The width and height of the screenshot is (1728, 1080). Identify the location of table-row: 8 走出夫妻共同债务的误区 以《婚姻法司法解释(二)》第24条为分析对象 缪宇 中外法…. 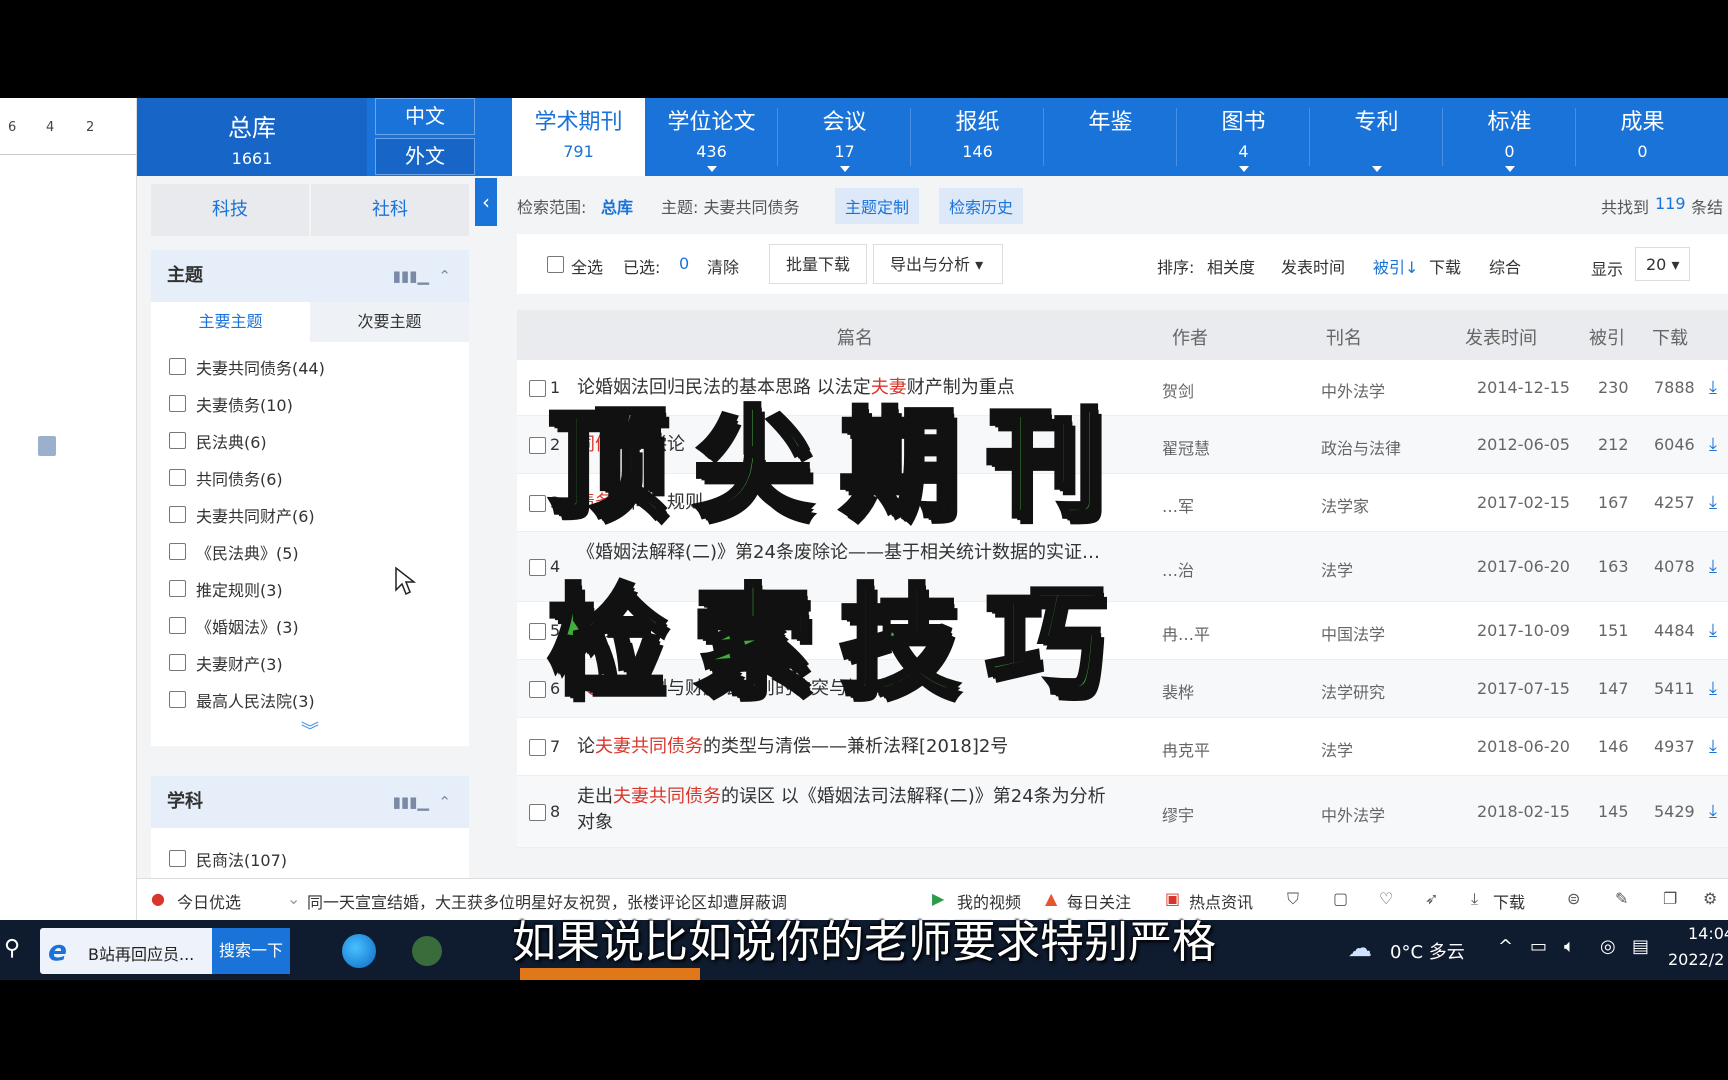
(1122, 812).